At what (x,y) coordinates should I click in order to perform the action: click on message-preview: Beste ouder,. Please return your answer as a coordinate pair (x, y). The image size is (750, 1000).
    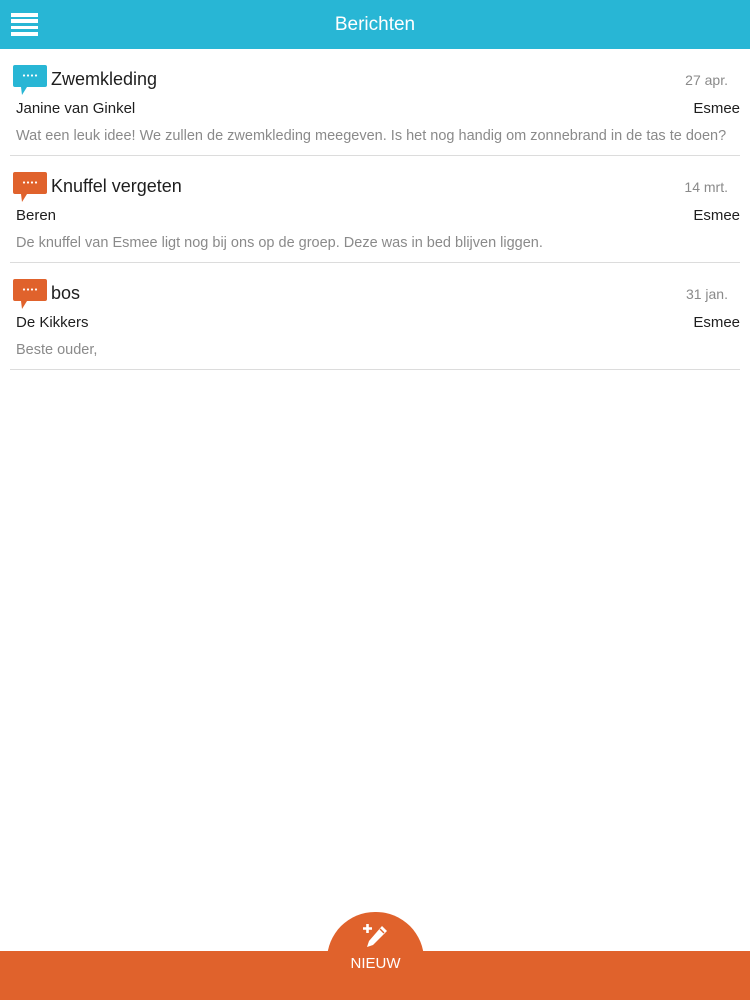
    Looking at the image, I should click on (57, 350).